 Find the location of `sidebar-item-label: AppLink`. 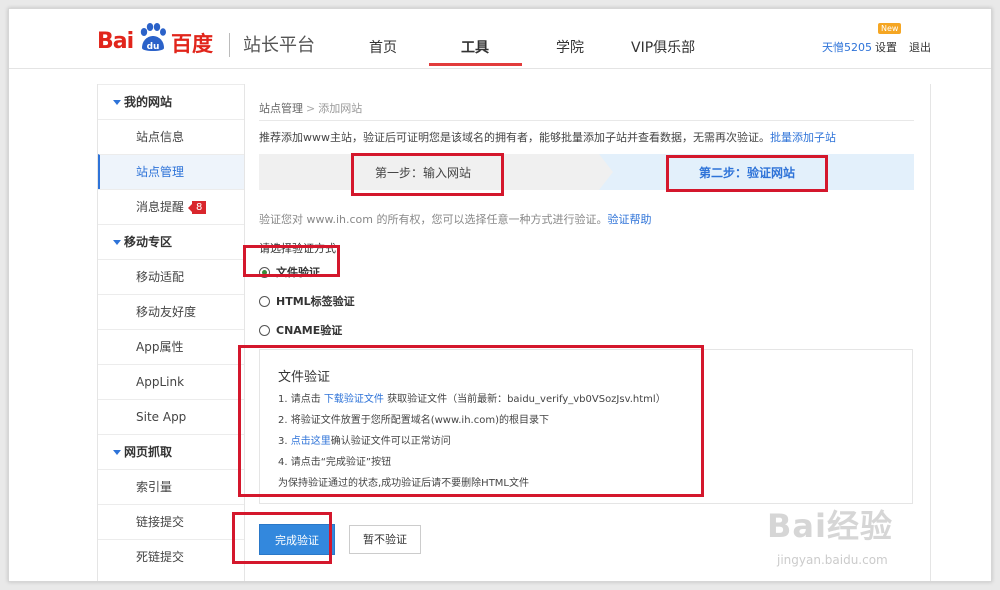

sidebar-item-label: AppLink is located at coordinates (160, 382).